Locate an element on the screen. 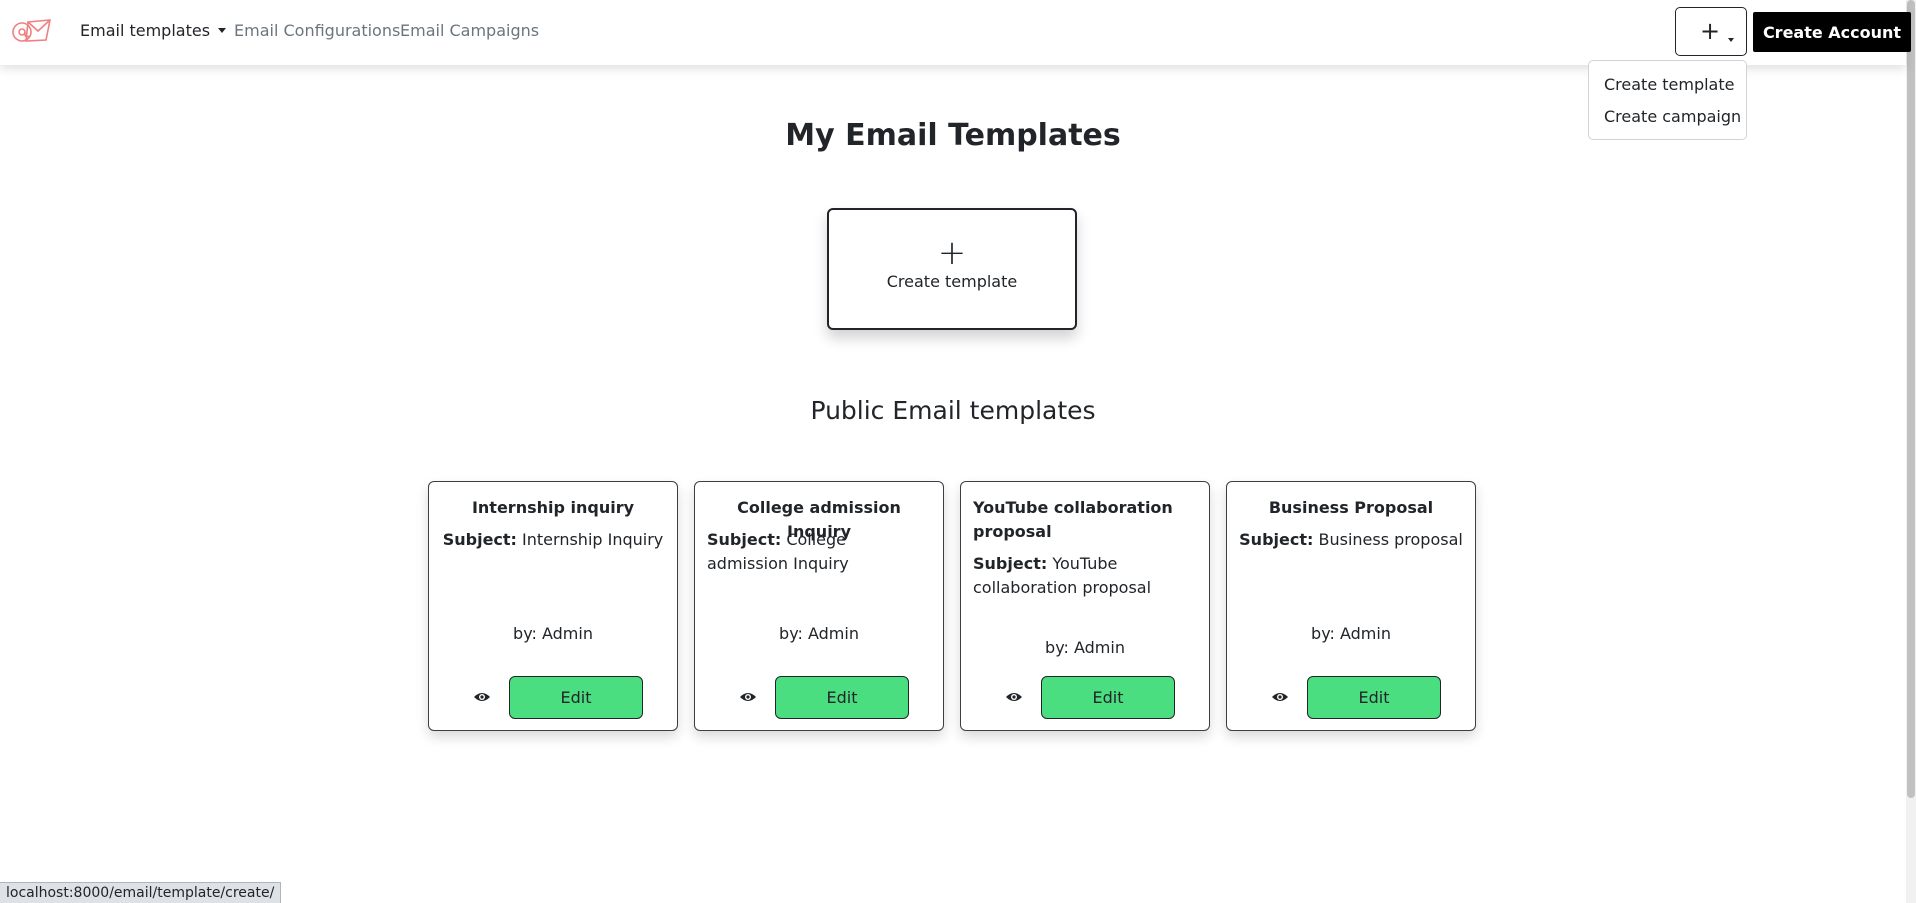 The width and height of the screenshot is (1916, 903). nav-email-templates-label: Email templates is located at coordinates (145, 30).